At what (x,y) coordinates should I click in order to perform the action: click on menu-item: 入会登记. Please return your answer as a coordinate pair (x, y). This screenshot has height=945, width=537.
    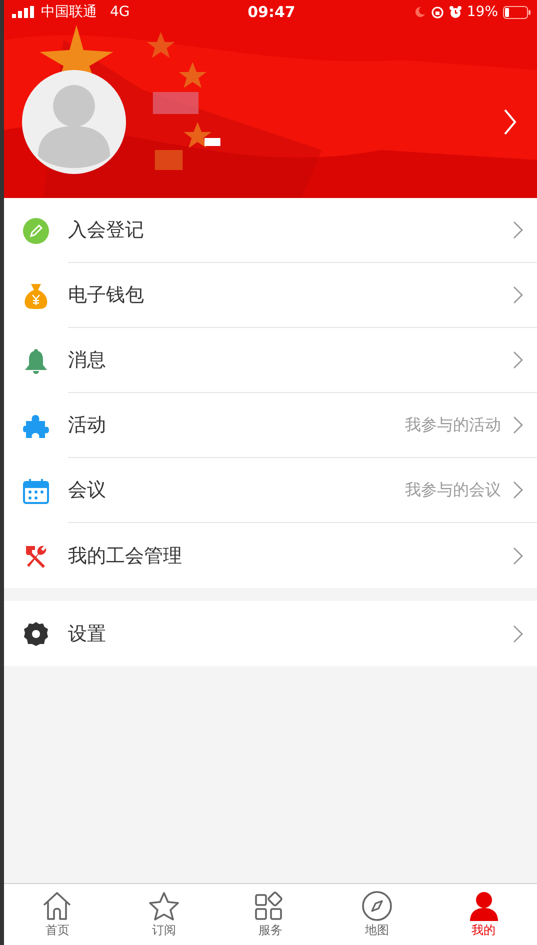
    Looking at the image, I should click on (270, 230).